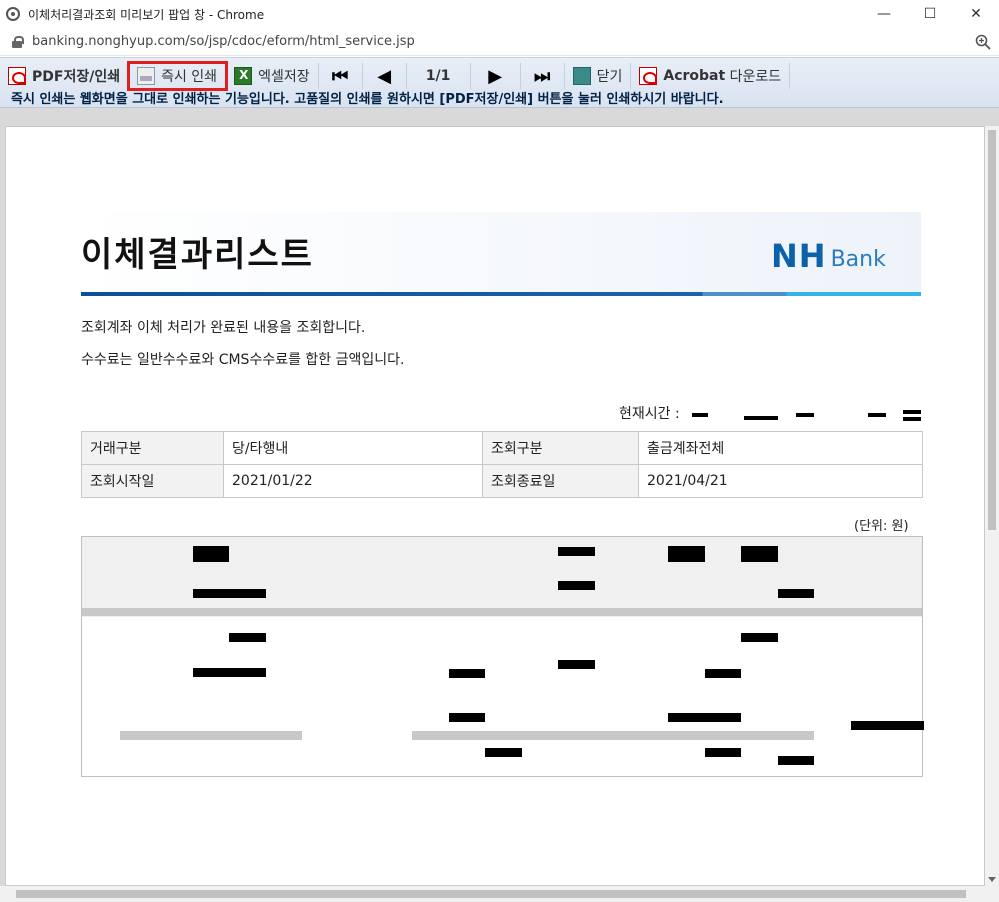  I want to click on end-date-value: 2021/04/21, so click(780, 481).